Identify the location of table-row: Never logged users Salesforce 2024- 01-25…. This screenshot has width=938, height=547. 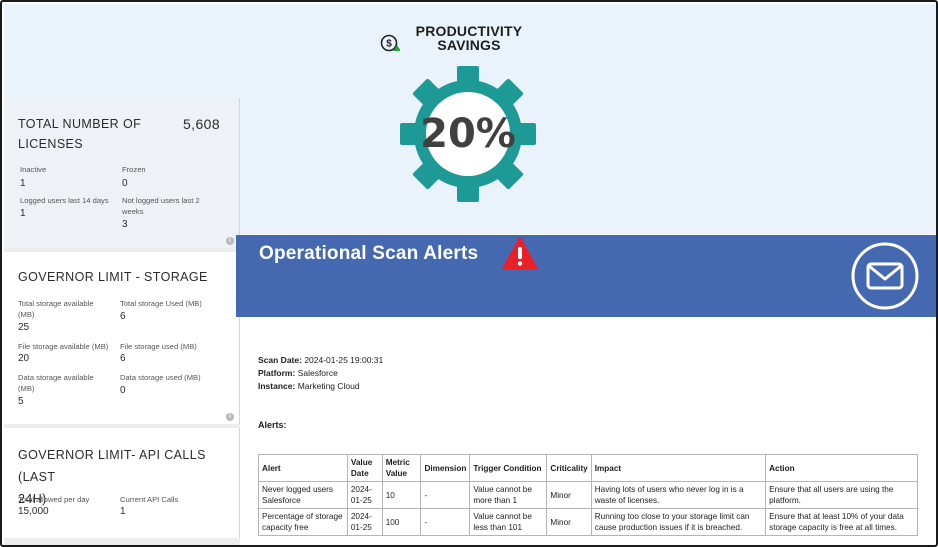
(588, 495).